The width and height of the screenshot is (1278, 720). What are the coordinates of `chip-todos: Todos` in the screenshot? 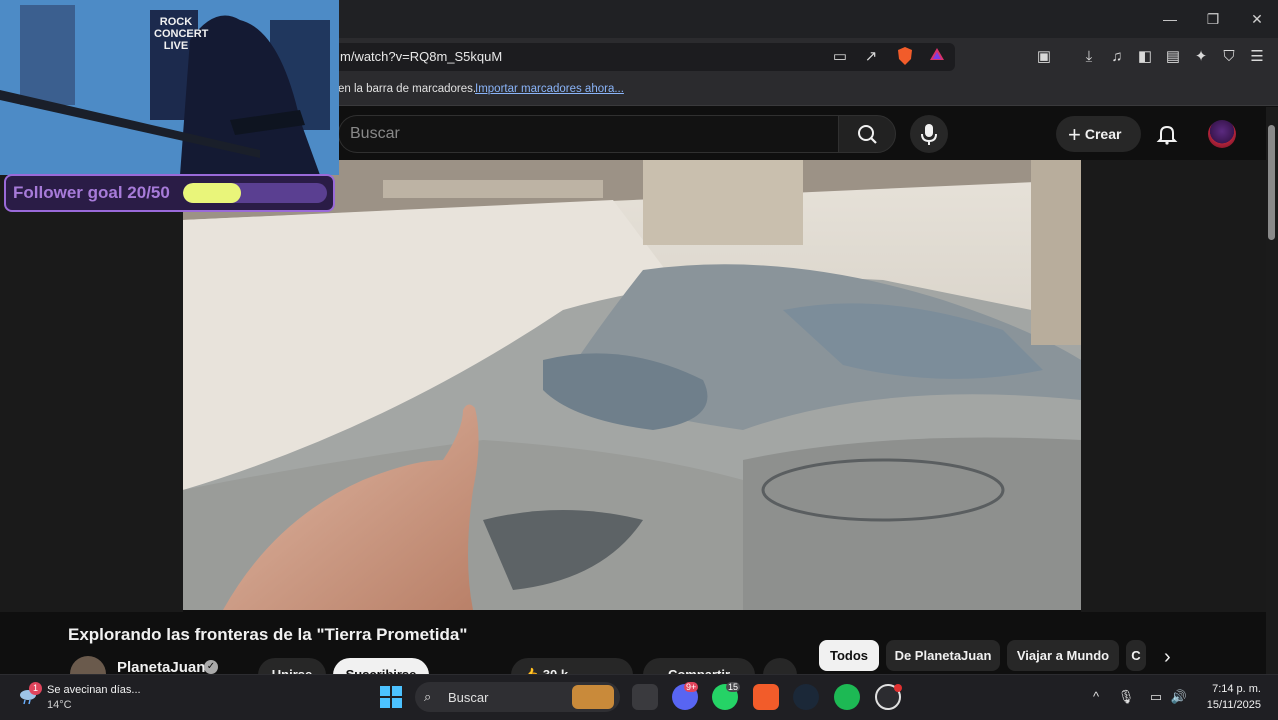 It's located at (849, 655).